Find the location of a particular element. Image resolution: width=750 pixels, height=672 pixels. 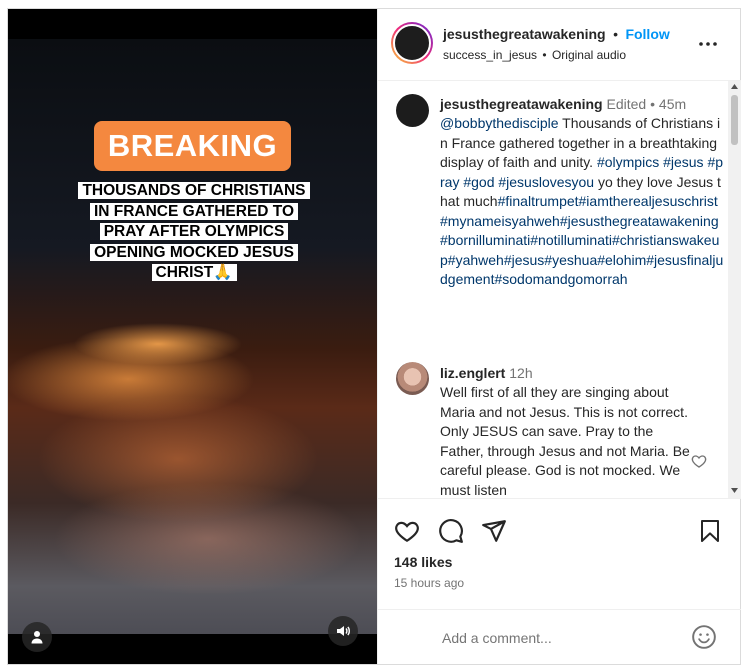

caption-time: 45m is located at coordinates (672, 104).